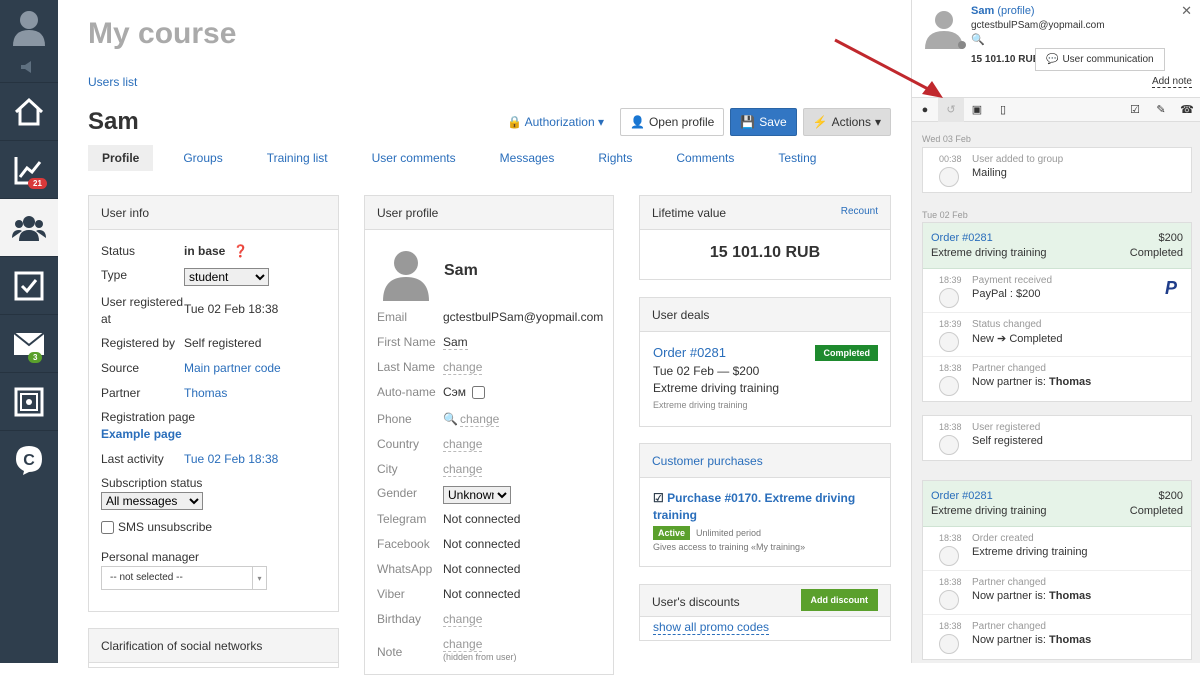 This screenshot has width=1200, height=675. I want to click on page-title: My course, so click(162, 33).